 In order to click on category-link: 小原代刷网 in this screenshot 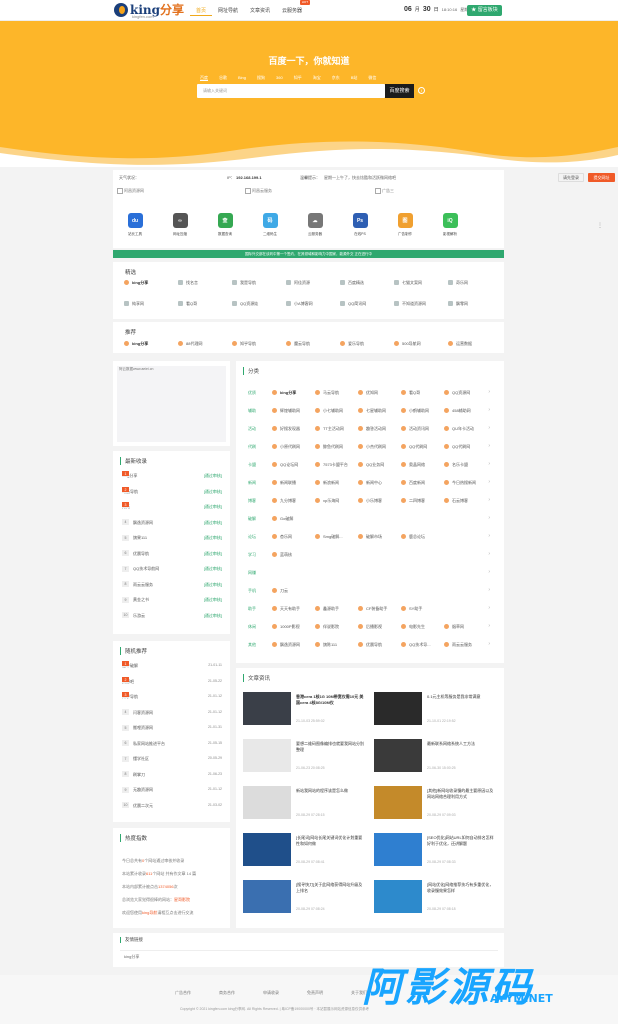, I will do `click(286, 447)`.